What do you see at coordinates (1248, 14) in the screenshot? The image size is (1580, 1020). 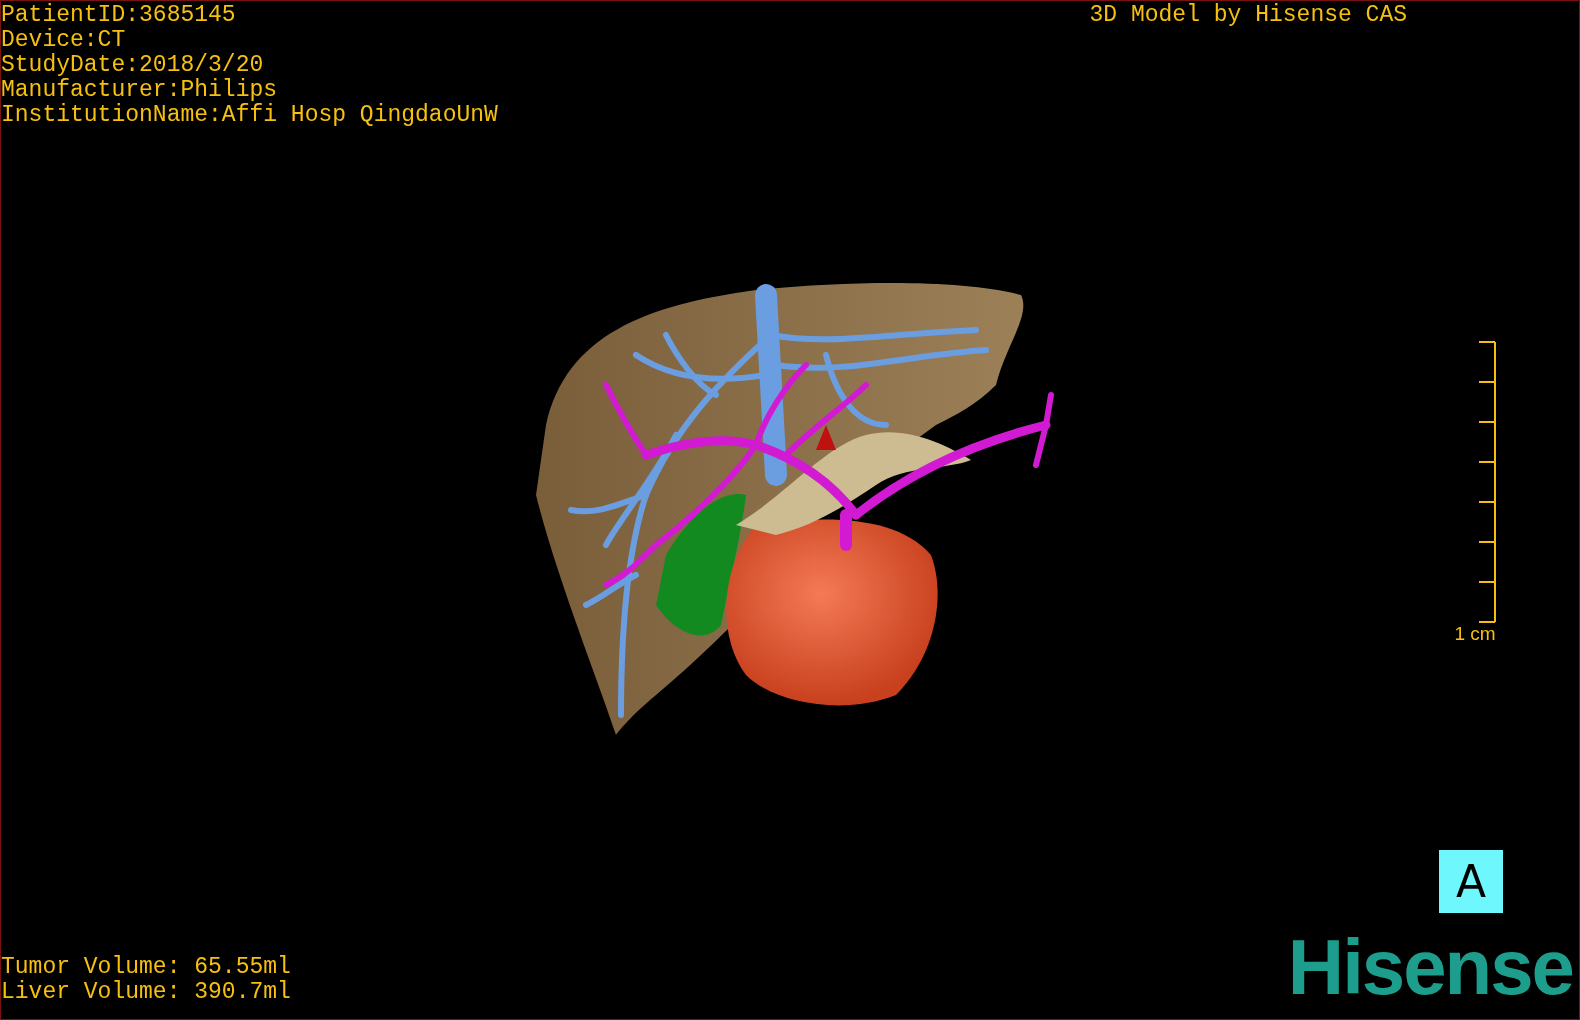 I see `model-credit-text: 3D Model by Hisense CAS` at bounding box center [1248, 14].